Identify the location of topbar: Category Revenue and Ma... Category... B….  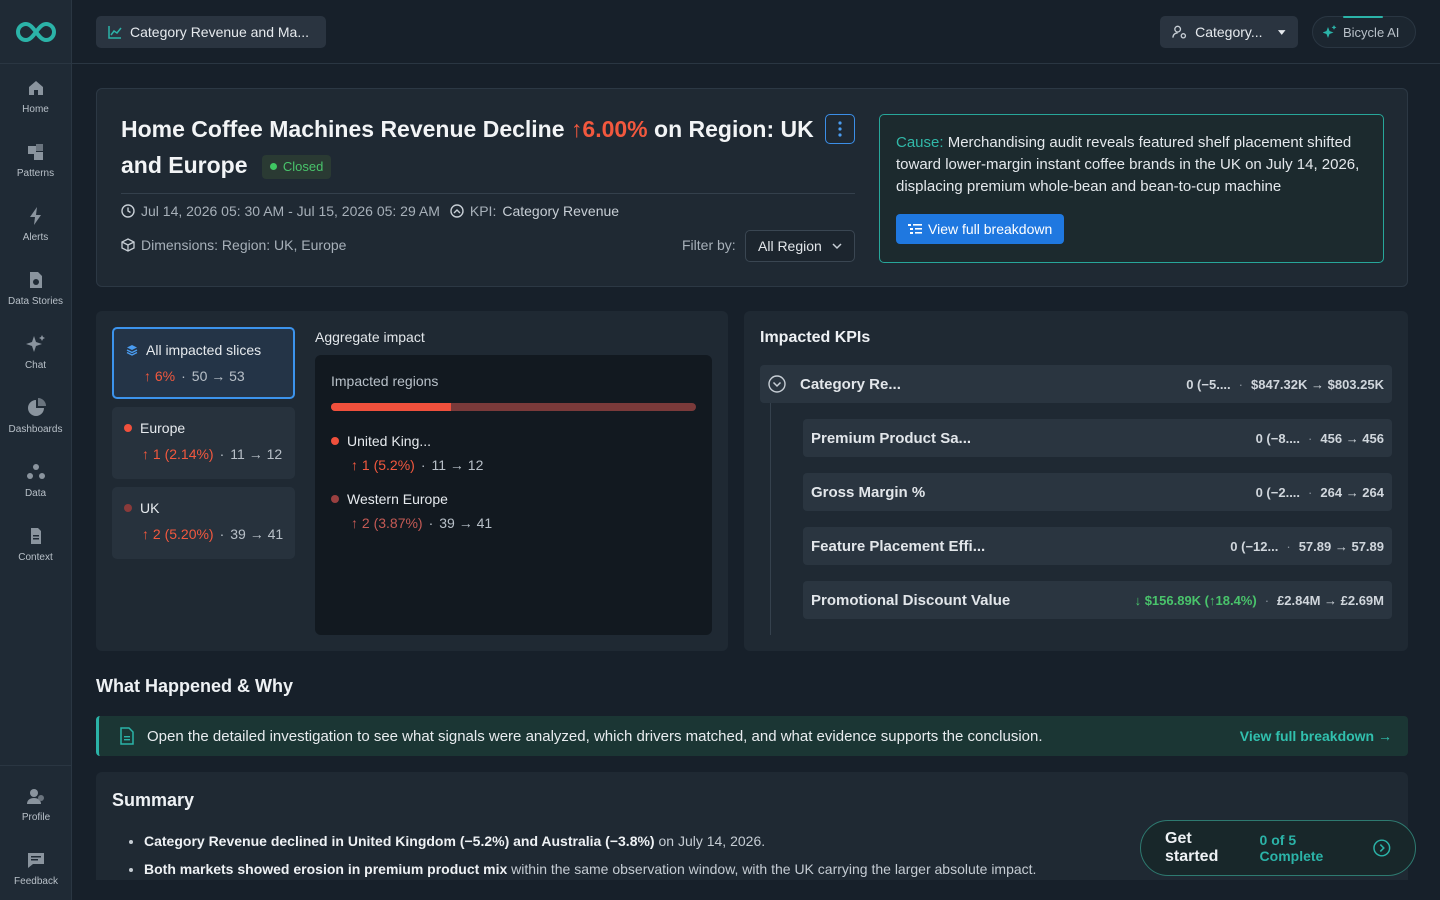
(756, 32).